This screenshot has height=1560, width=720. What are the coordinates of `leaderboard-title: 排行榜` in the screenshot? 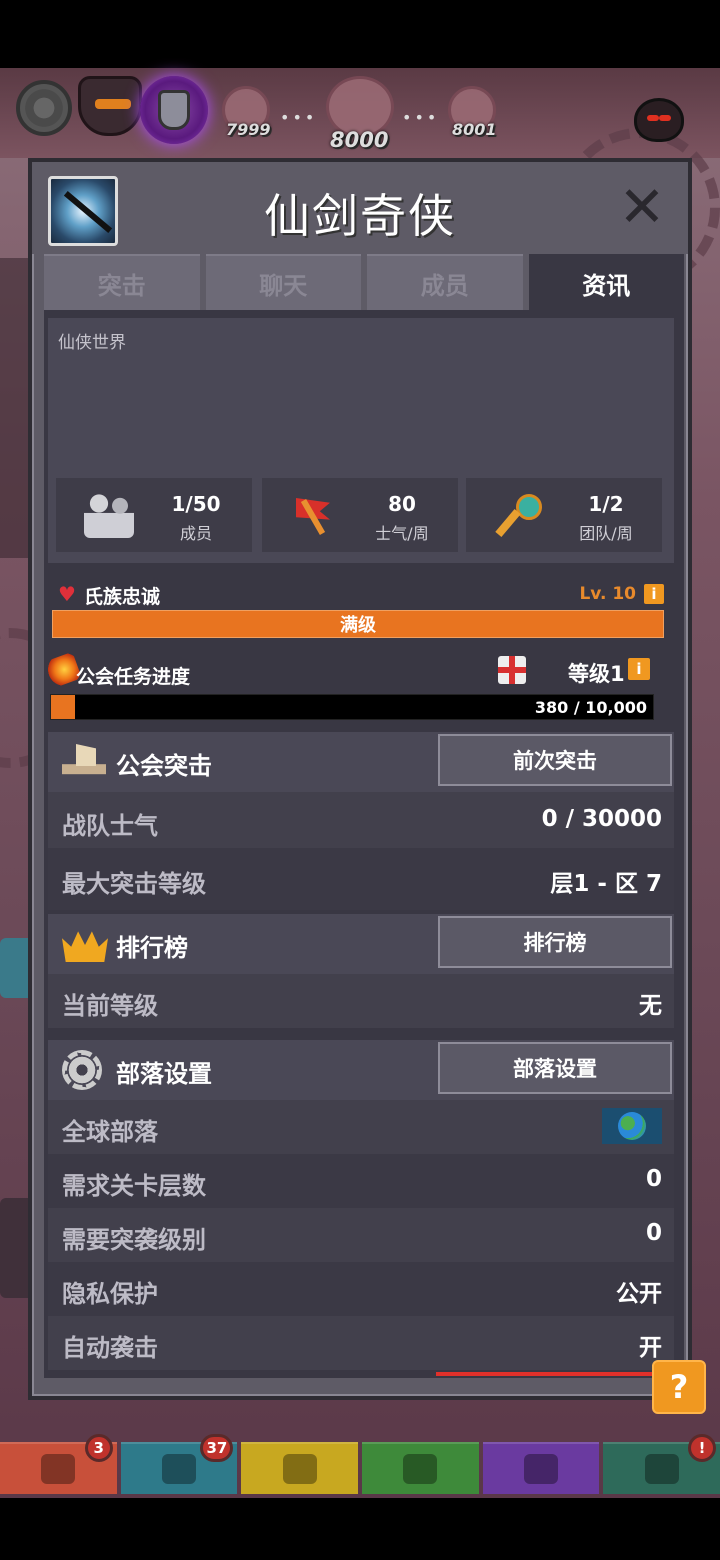 It's located at (152, 948).